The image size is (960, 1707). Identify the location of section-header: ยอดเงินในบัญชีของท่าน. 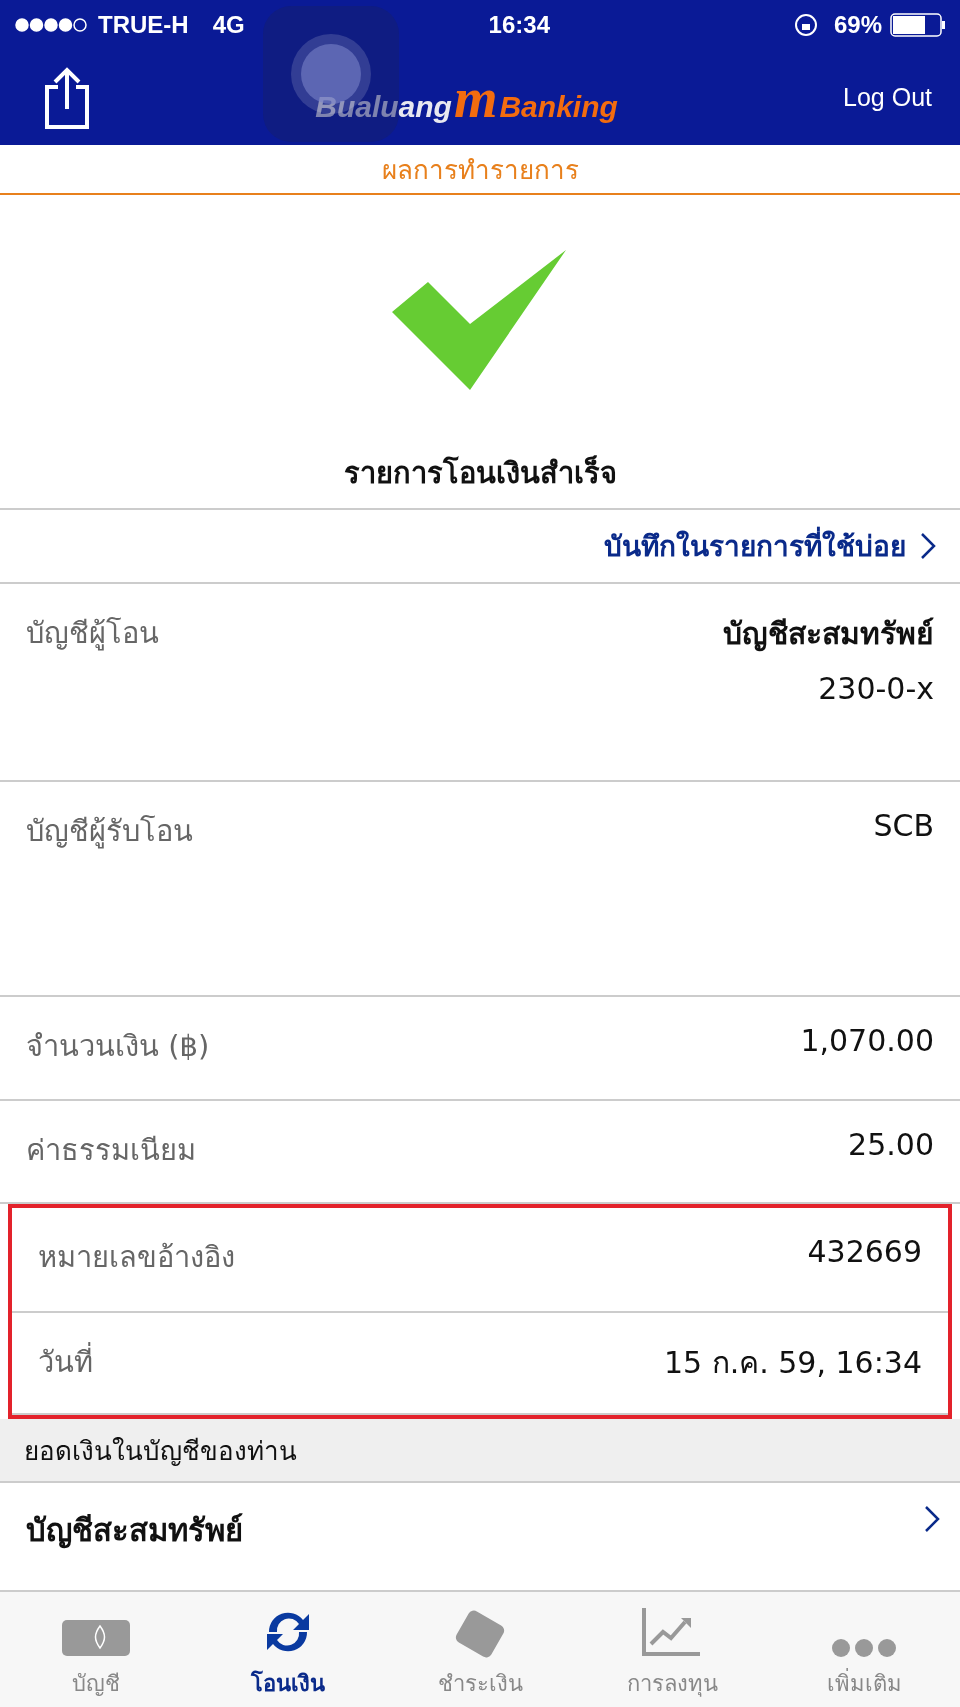
(480, 1451).